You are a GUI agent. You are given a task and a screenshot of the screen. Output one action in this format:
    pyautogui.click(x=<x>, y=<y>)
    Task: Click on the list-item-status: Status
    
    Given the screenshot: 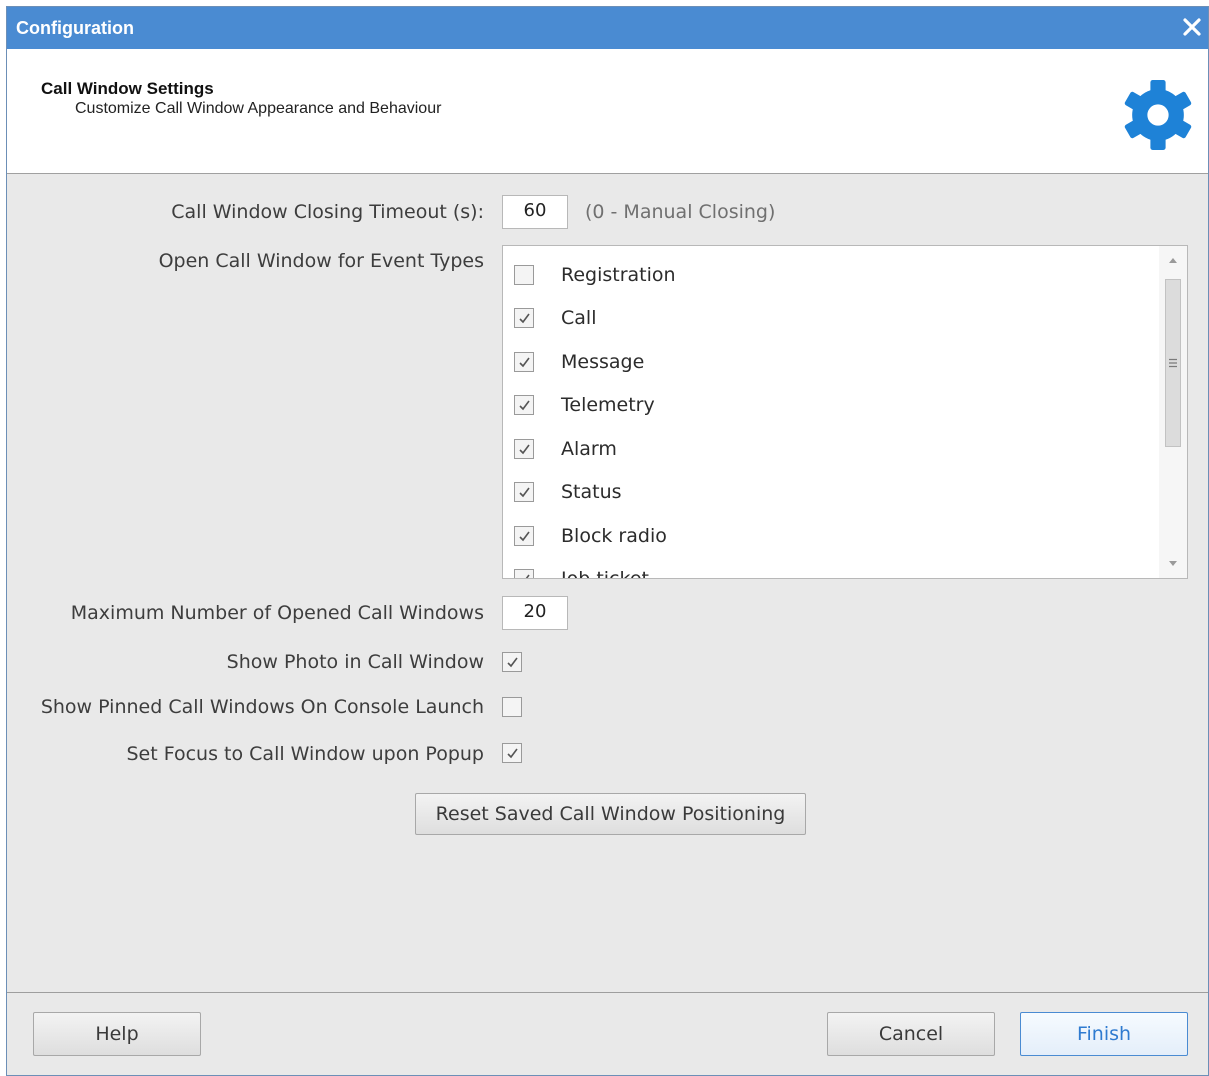 What is the action you would take?
    pyautogui.click(x=828, y=494)
    